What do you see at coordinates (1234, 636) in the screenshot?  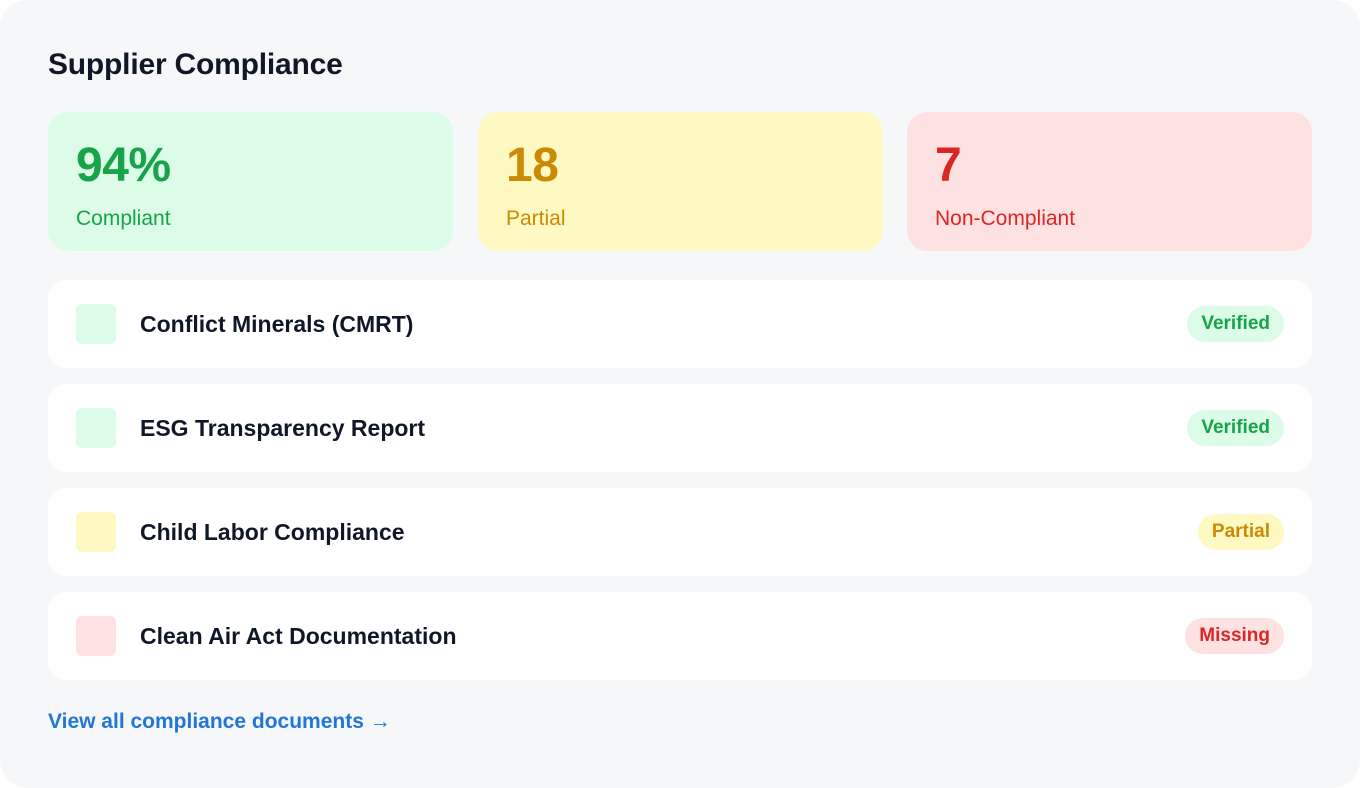 I see `status-badge: Missing` at bounding box center [1234, 636].